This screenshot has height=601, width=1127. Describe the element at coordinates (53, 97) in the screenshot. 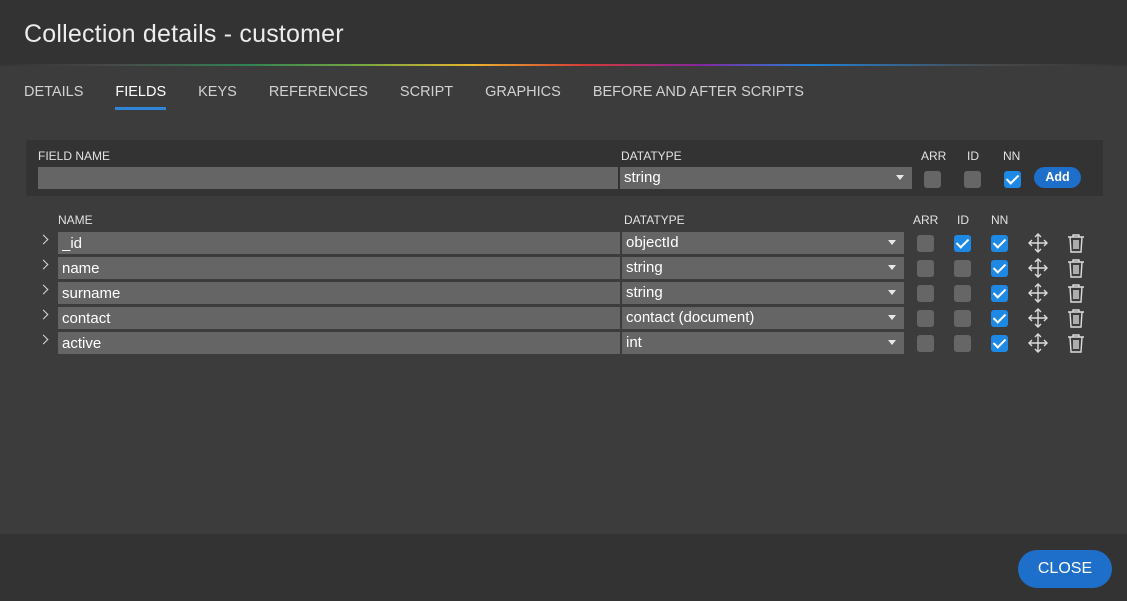

I see `tab-details: DETAILS` at that location.